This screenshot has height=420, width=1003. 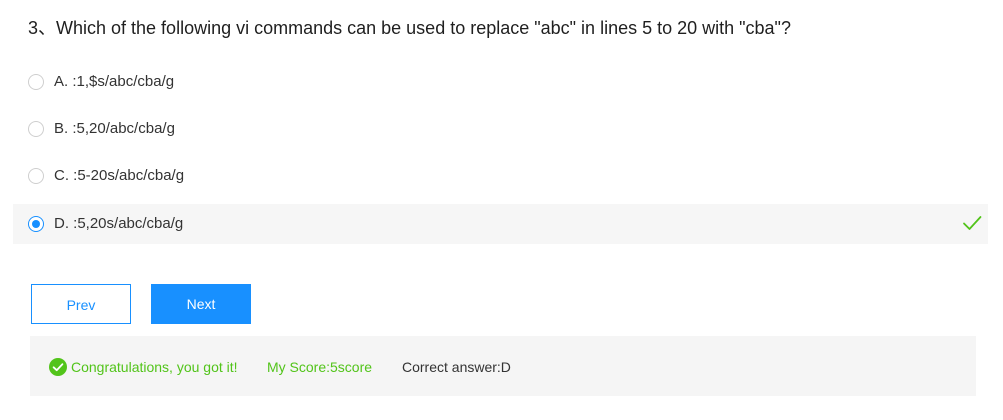 I want to click on option-b: B. :5,20/abc/cba/g, so click(x=500, y=129).